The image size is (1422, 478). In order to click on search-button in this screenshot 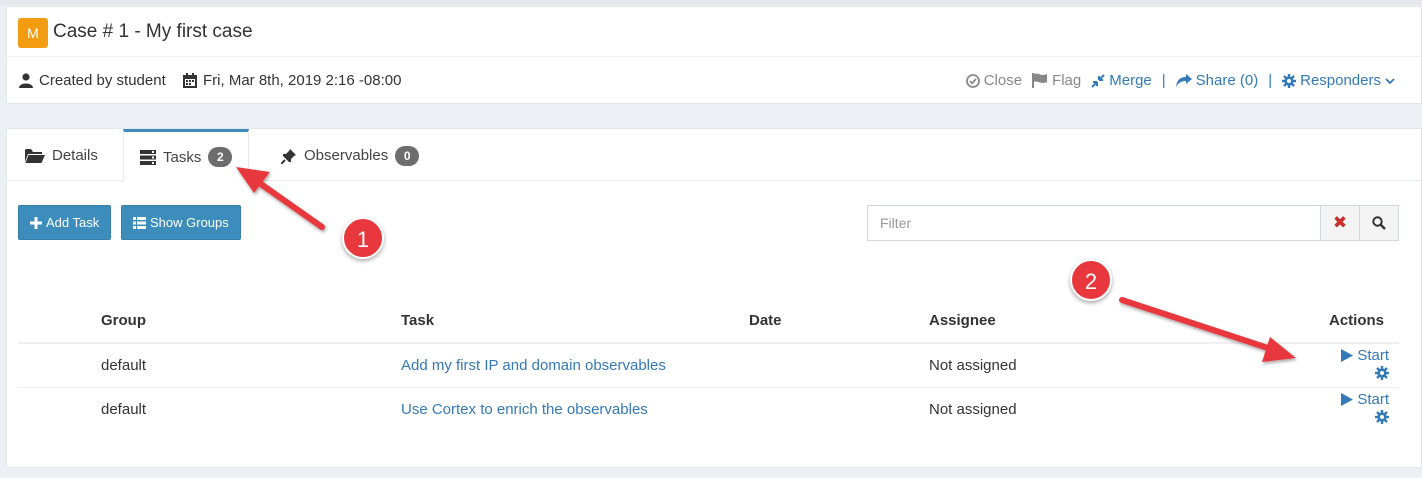, I will do `click(1379, 223)`.